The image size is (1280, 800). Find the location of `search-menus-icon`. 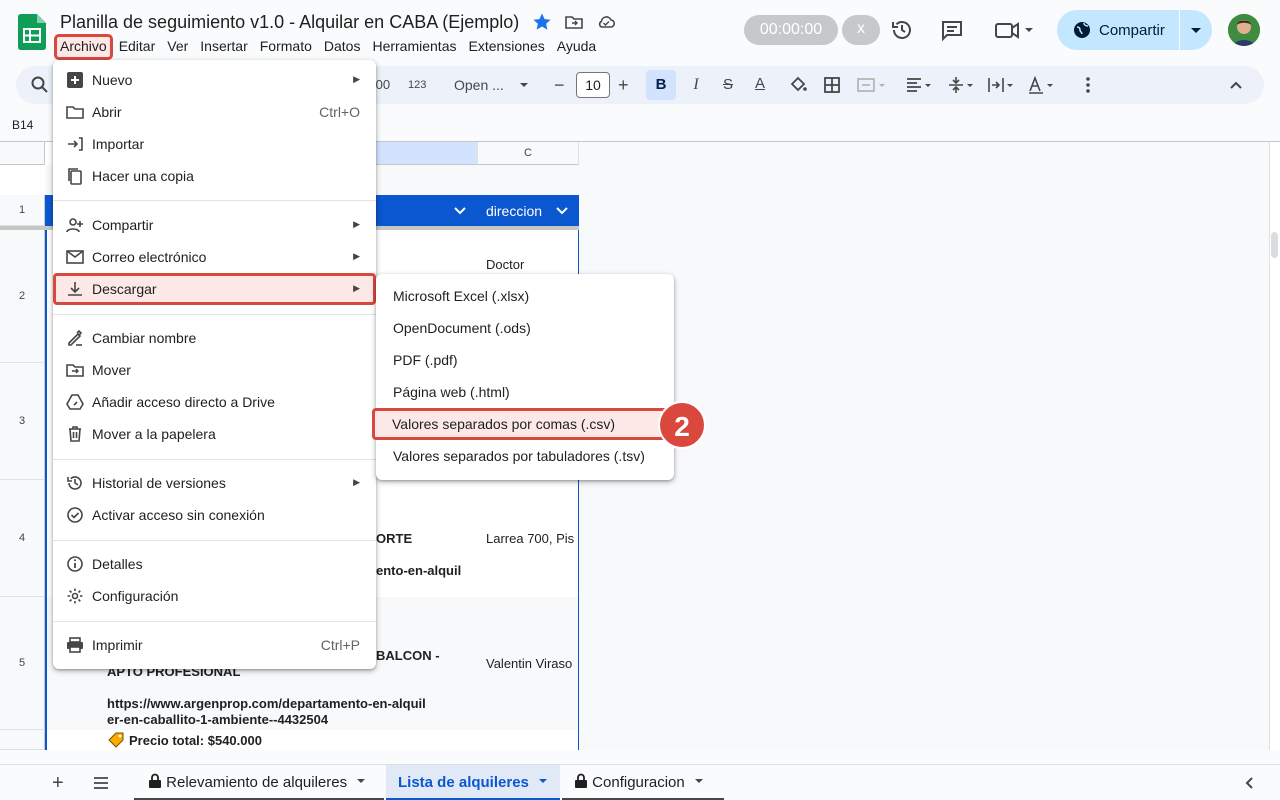

search-menus-icon is located at coordinates (40, 85).